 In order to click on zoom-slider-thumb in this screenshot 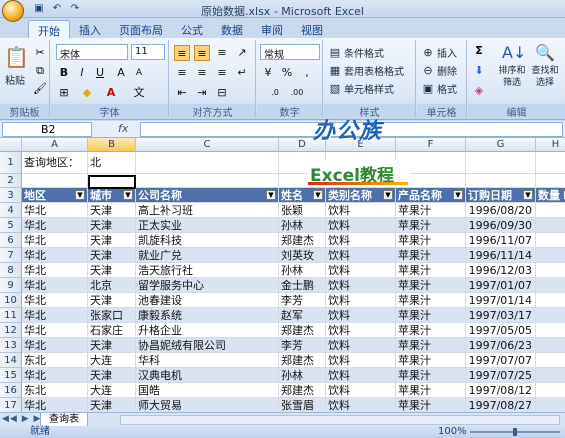, I will do `click(515, 432)`.